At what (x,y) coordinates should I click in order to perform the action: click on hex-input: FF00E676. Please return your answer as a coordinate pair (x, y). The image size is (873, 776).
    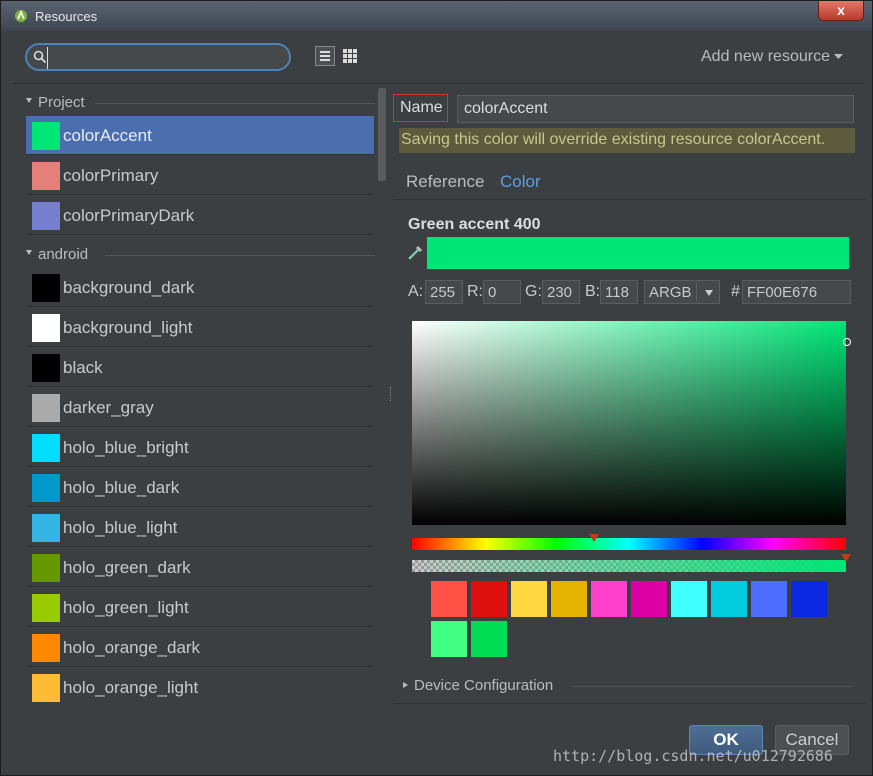
    Looking at the image, I should click on (796, 292).